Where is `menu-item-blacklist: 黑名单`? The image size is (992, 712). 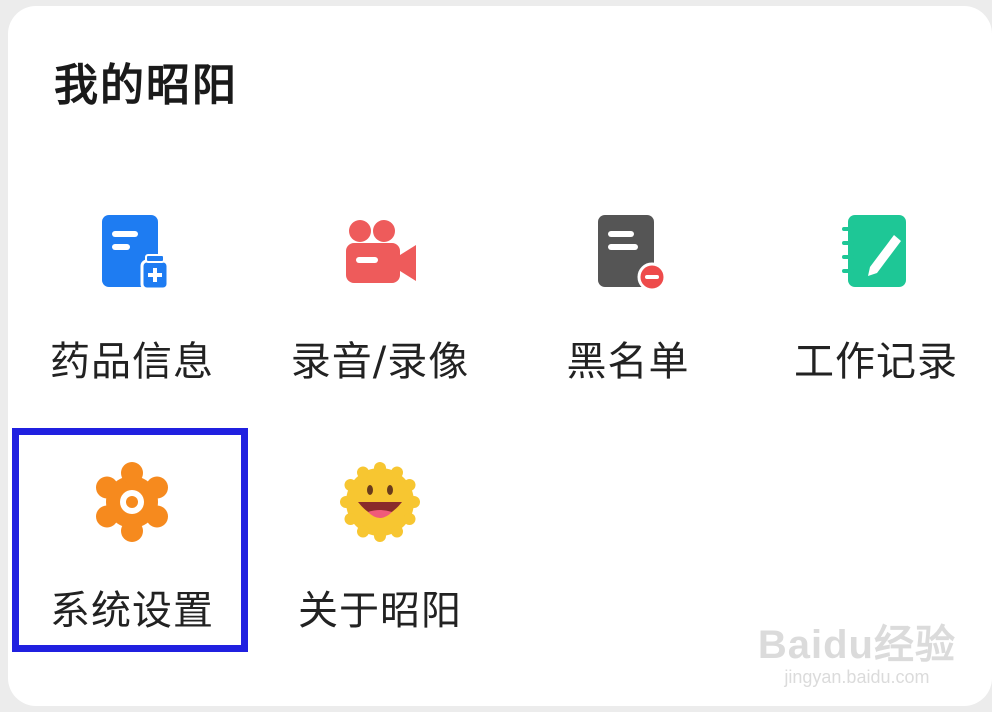 menu-item-blacklist: 黑名单 is located at coordinates (628, 311).